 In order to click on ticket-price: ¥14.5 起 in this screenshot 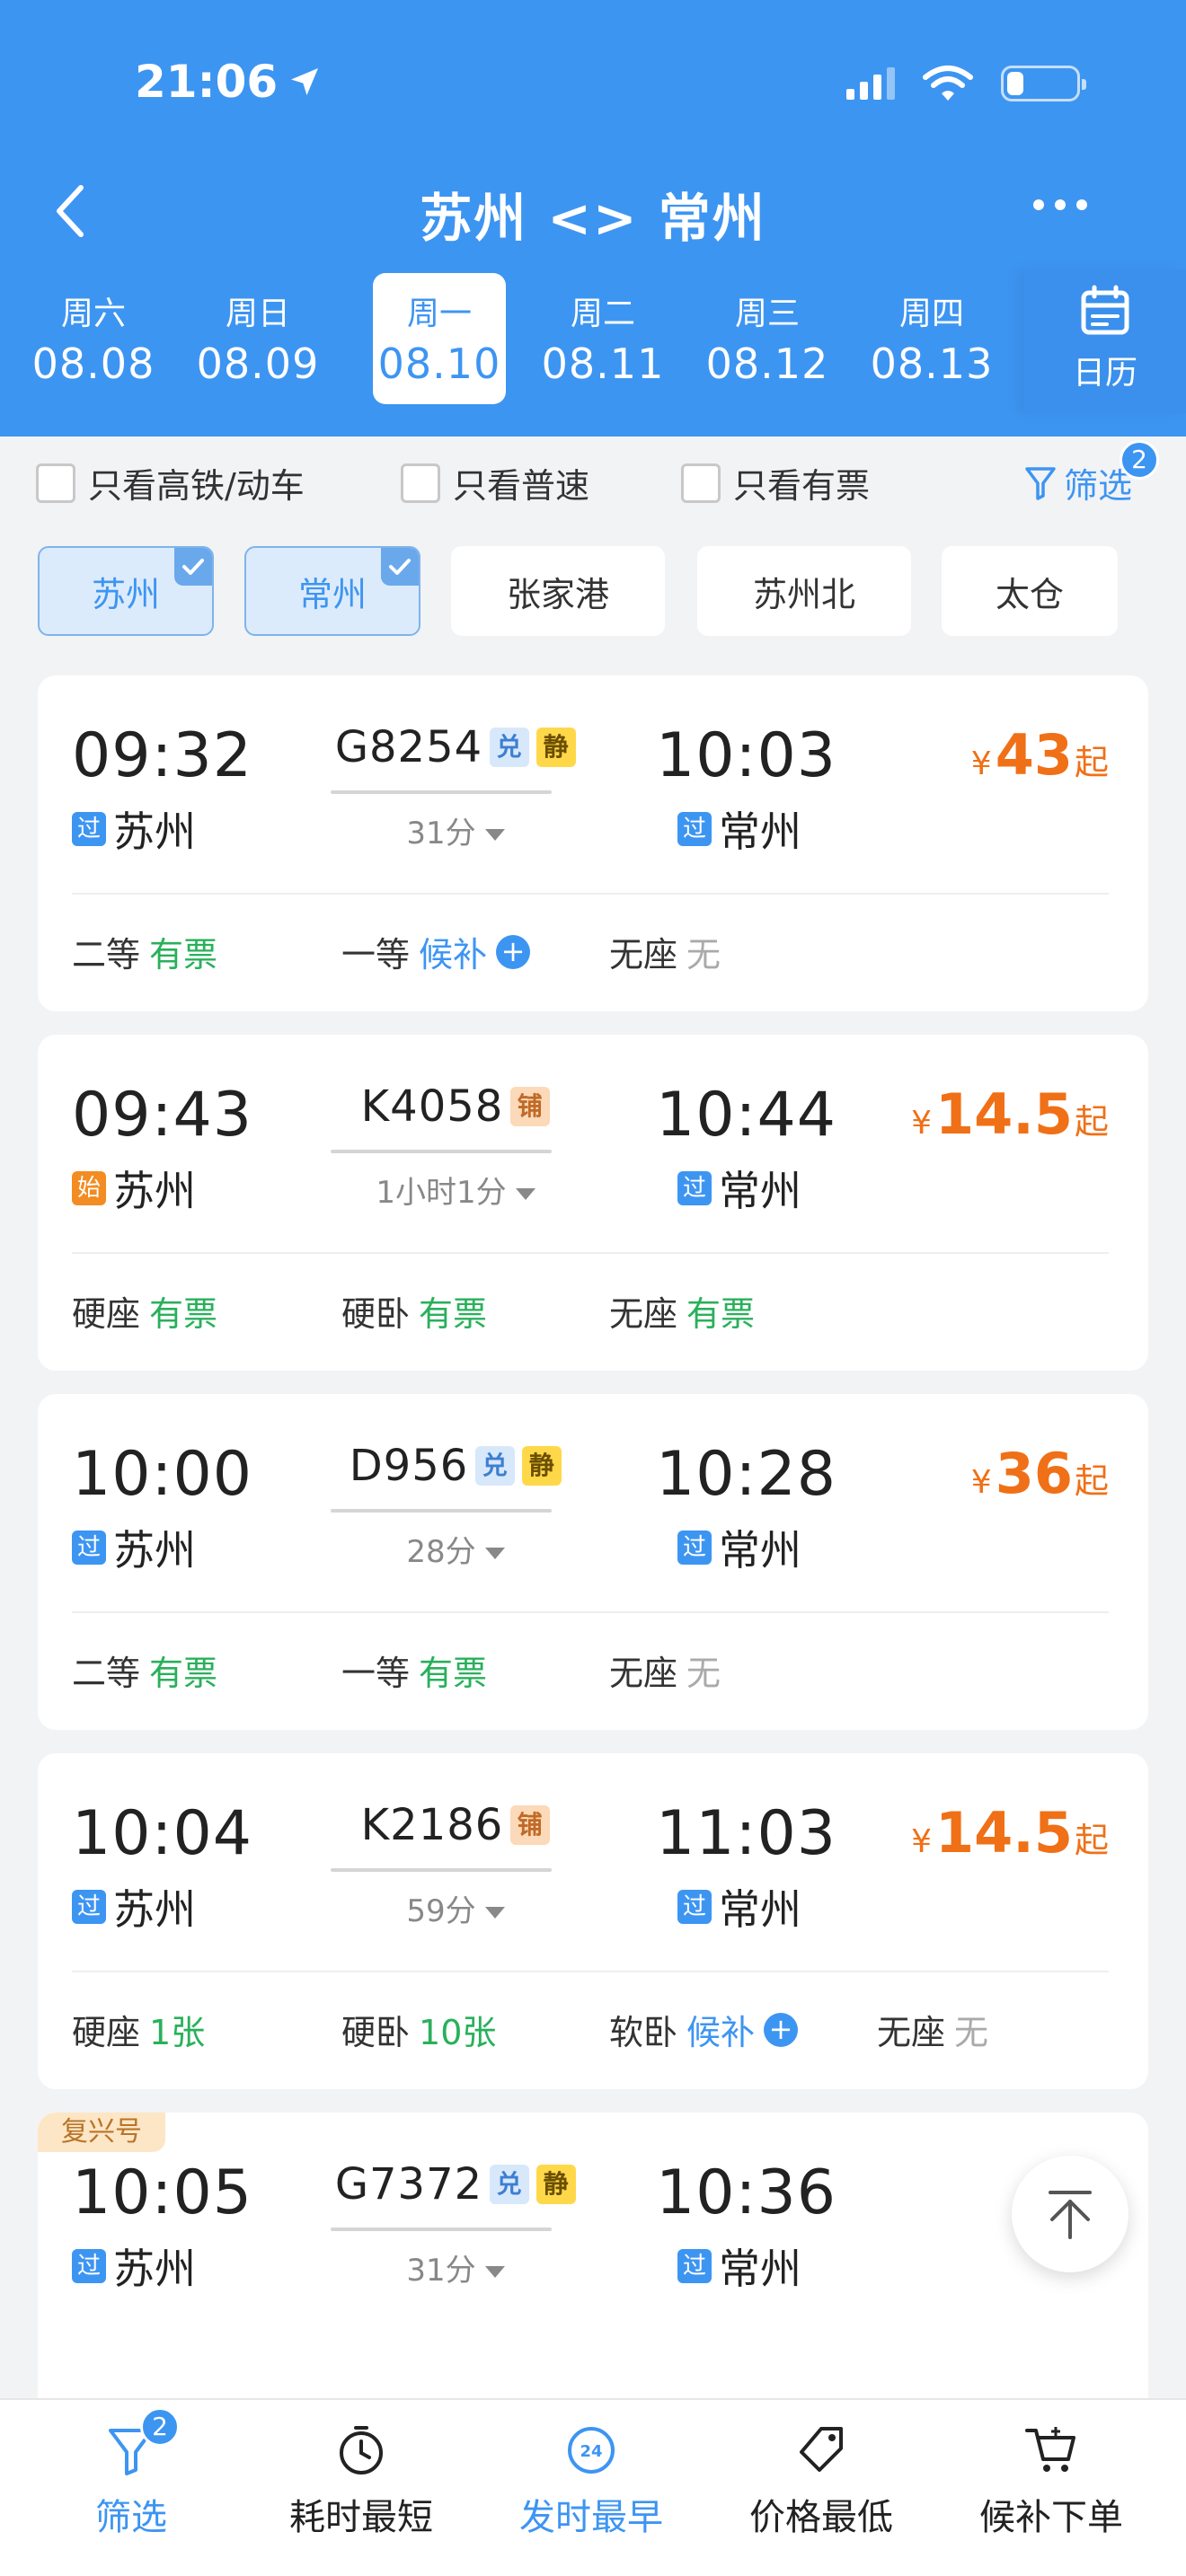, I will do `click(1010, 1114)`.